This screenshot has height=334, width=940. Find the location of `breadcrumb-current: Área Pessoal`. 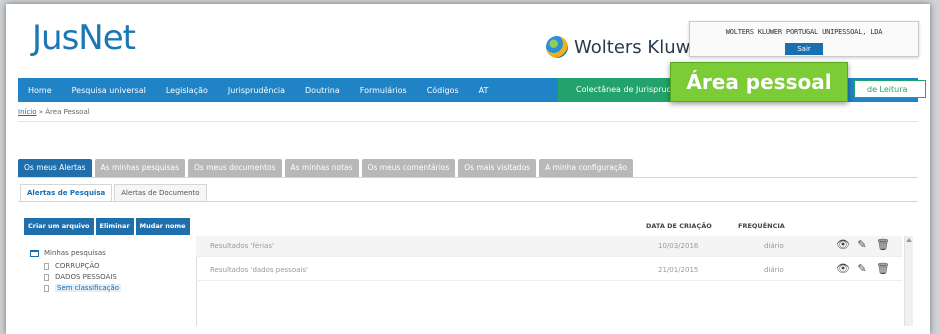

breadcrumb-current: Área Pessoal is located at coordinates (67, 112).